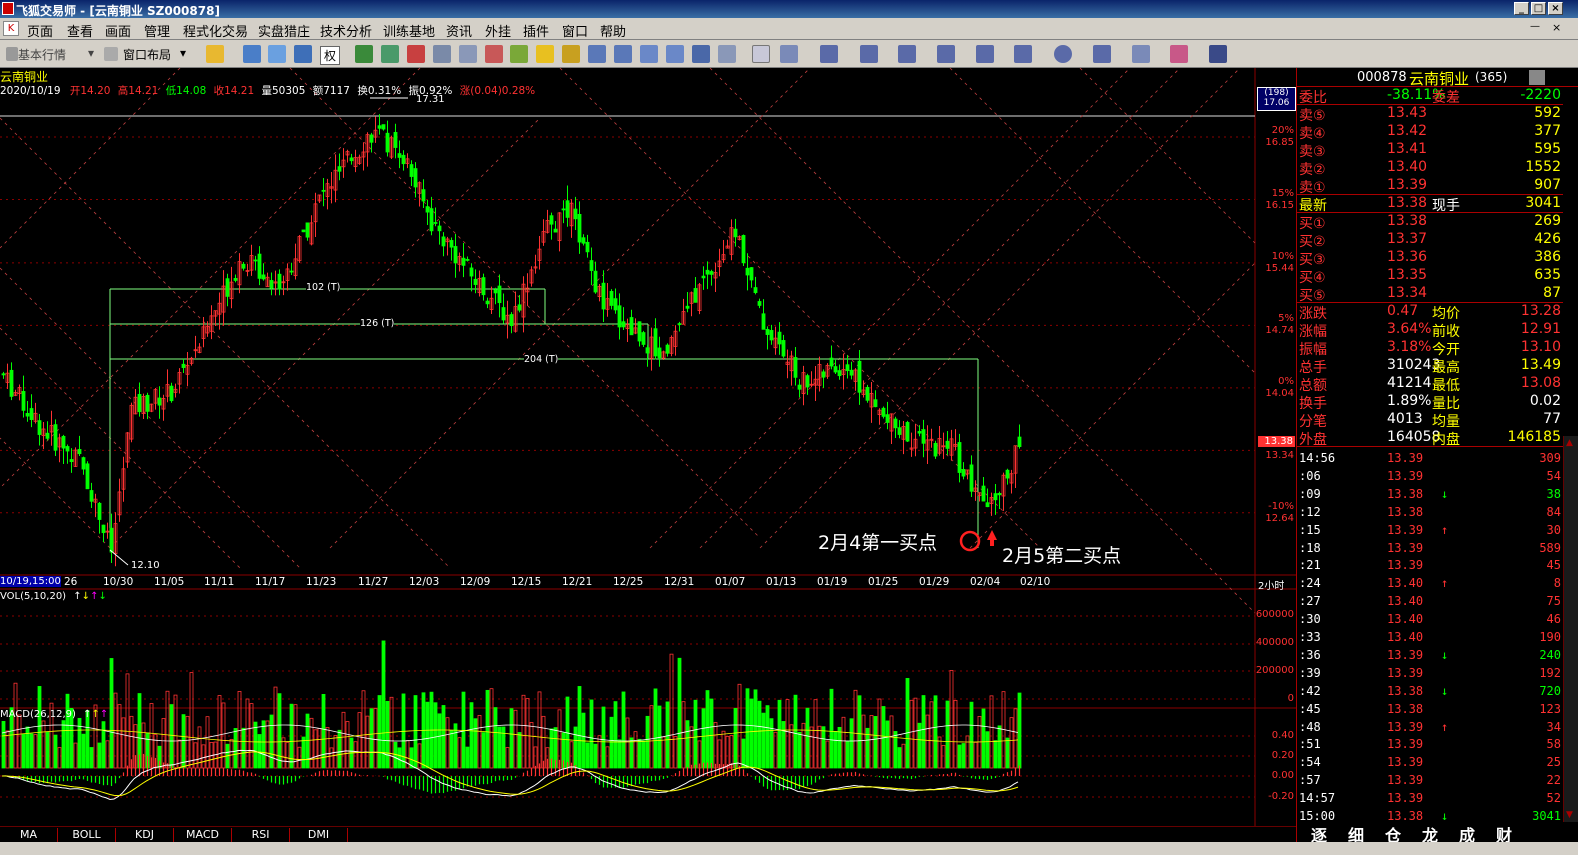 This screenshot has width=1578, height=855. Describe the element at coordinates (1570, 629) in the screenshot. I see `tick-scrollbar: ▲ ▼` at that location.